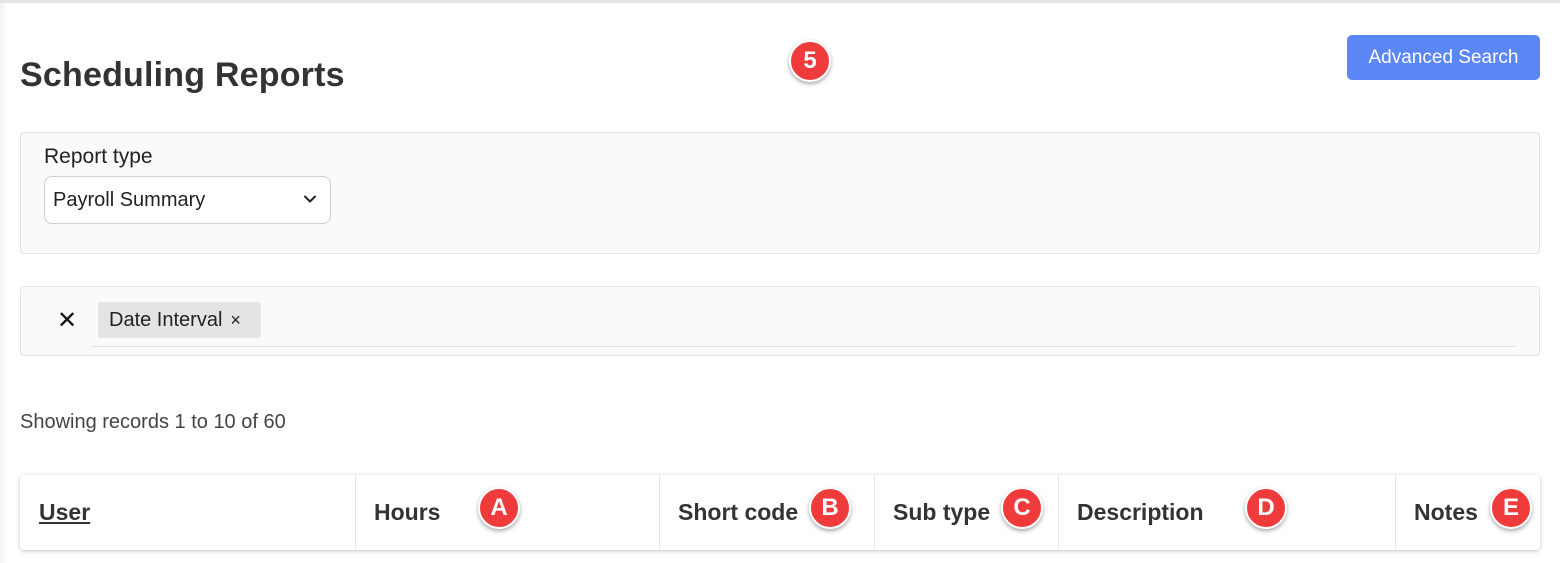  Describe the element at coordinates (1511, 508) in the screenshot. I see `annotation-marker-e: E` at that location.